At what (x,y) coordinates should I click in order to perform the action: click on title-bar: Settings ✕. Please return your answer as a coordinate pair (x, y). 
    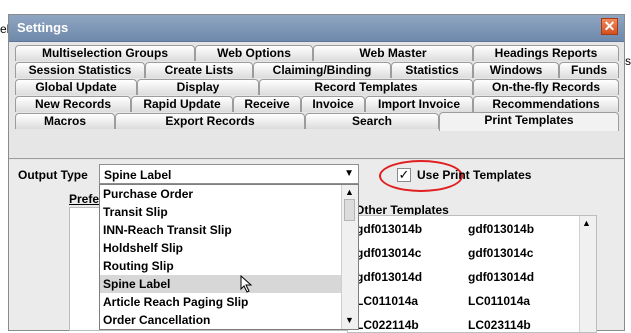
    Looking at the image, I should click on (316, 28).